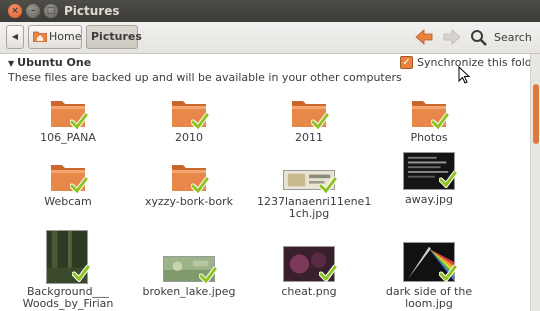 This screenshot has width=540, height=311. Describe the element at coordinates (429, 123) in the screenshot. I see `folder-item: Photos` at that location.